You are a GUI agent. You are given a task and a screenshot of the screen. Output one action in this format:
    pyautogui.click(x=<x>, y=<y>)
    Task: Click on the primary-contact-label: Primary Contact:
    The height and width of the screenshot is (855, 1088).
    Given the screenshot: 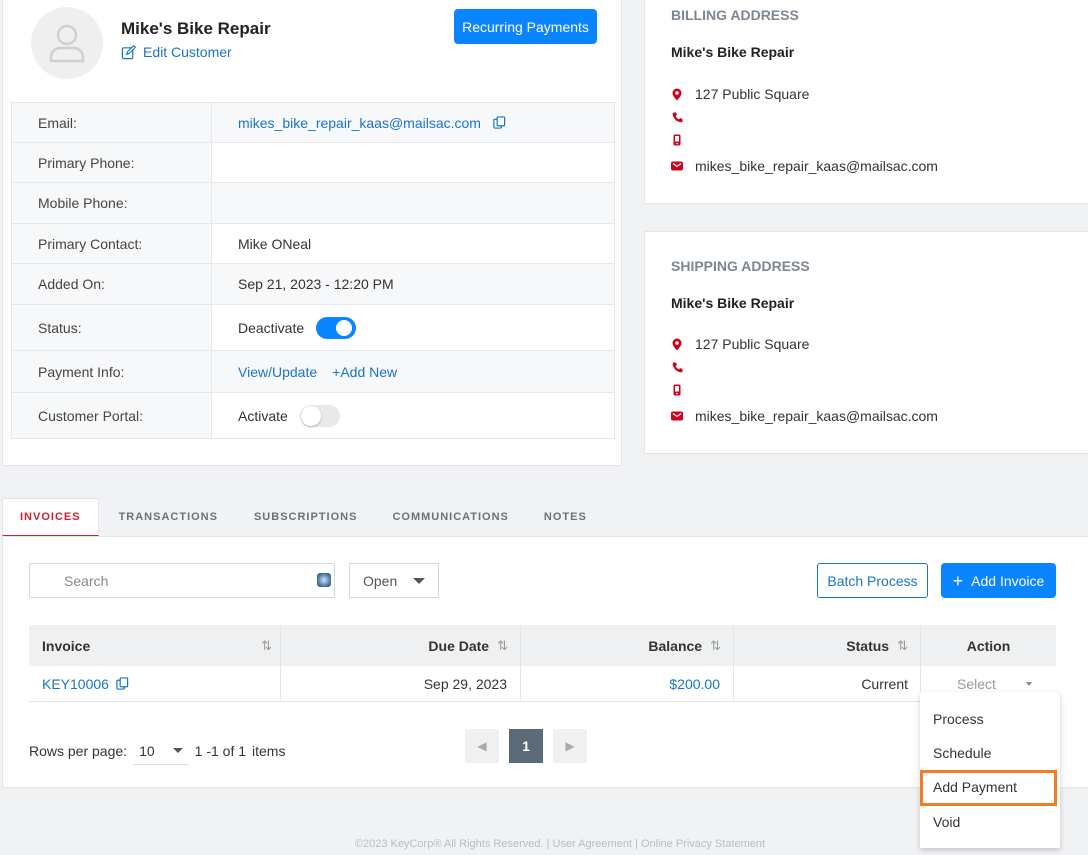 What is the action you would take?
    pyautogui.click(x=112, y=243)
    